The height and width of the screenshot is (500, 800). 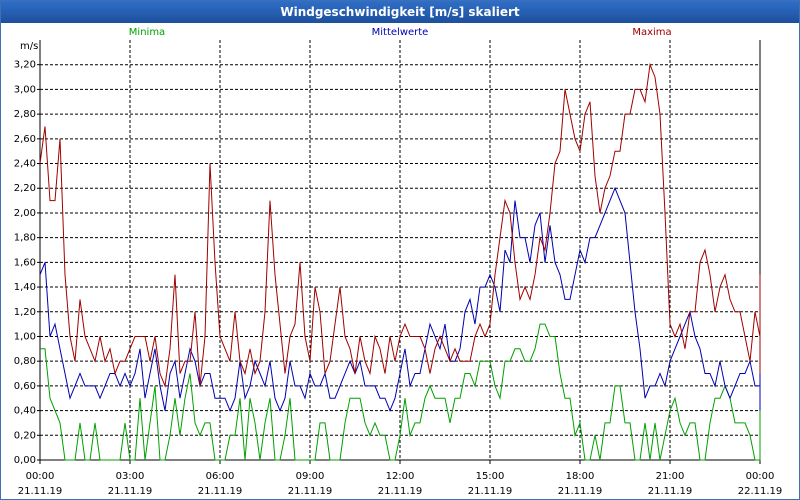 I want to click on y-tick-label: 3,00, so click(x=25, y=89).